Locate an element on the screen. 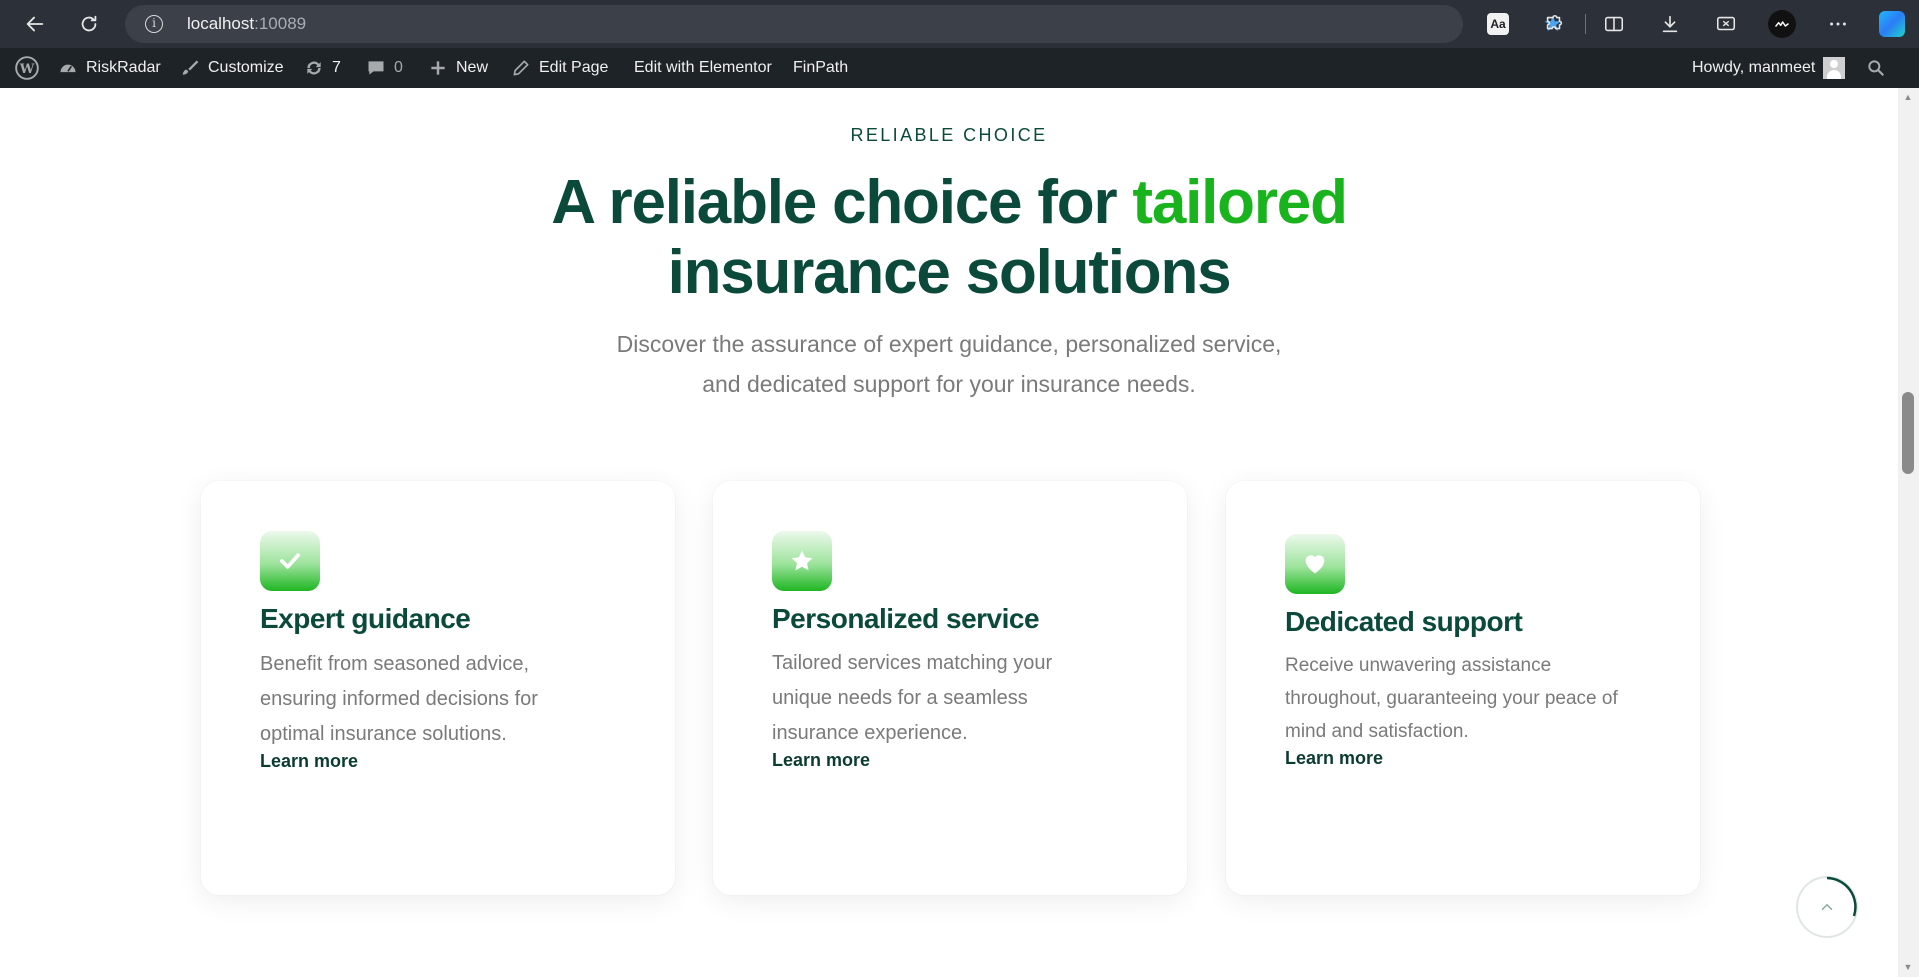 The height and width of the screenshot is (977, 1919). reload-button is located at coordinates (89, 24).